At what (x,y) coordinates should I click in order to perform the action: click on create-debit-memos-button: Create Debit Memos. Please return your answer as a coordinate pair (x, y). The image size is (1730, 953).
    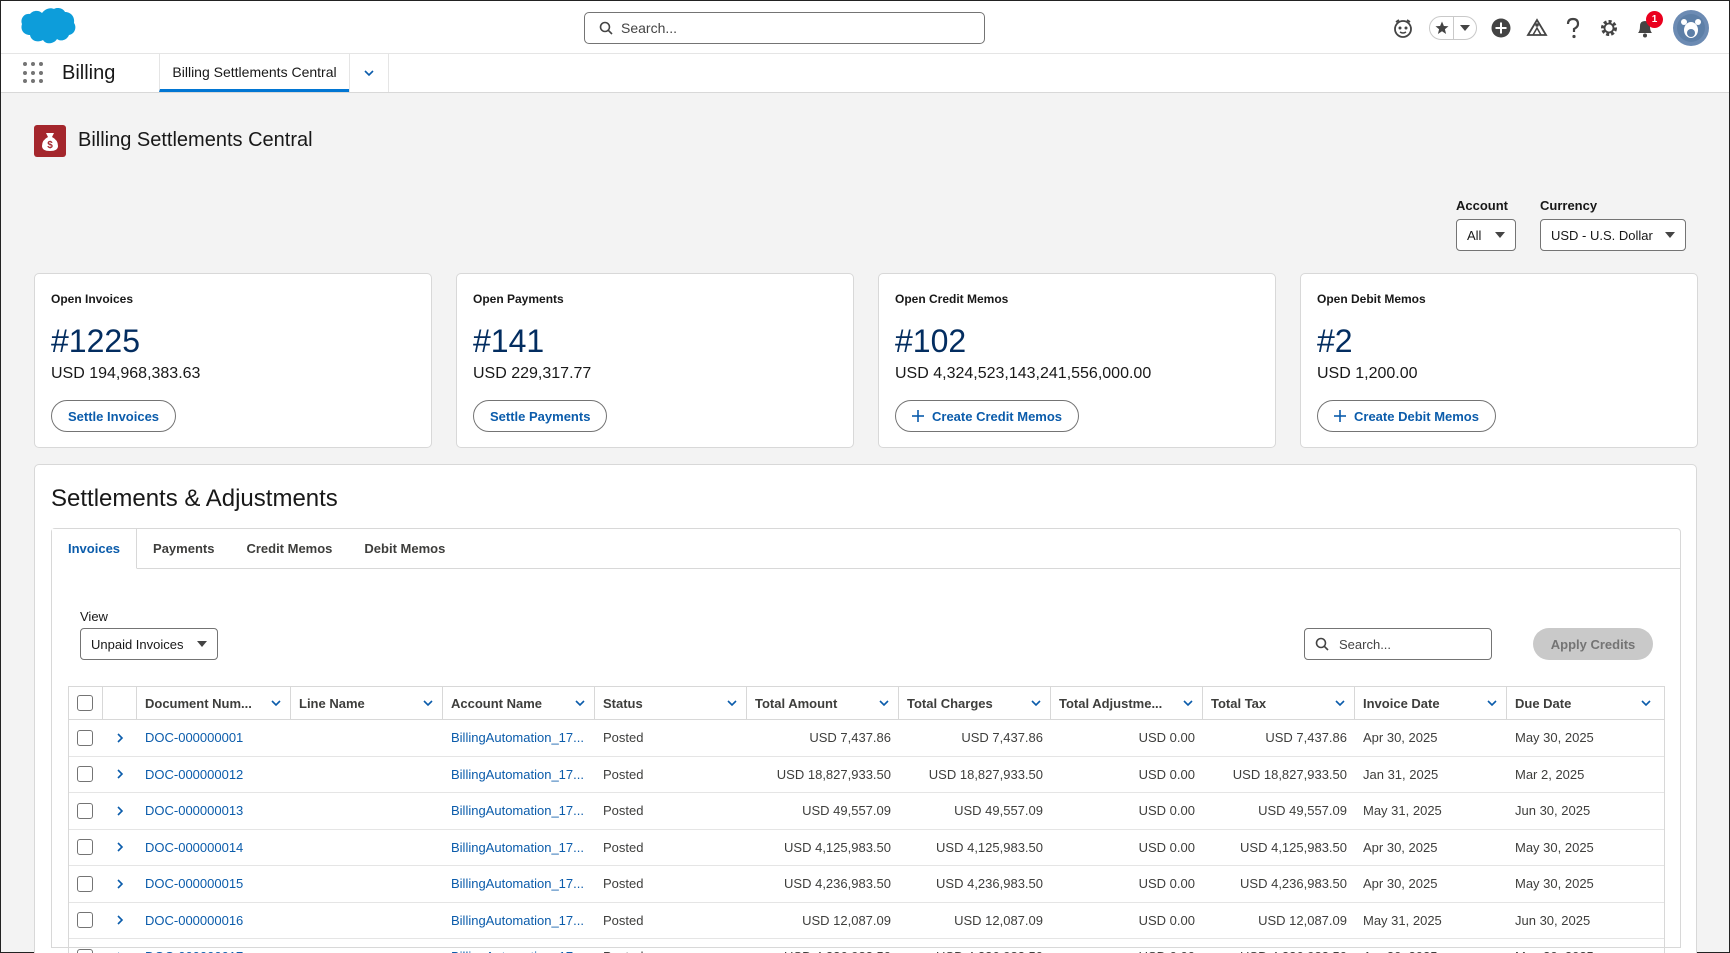
    Looking at the image, I should click on (1406, 416).